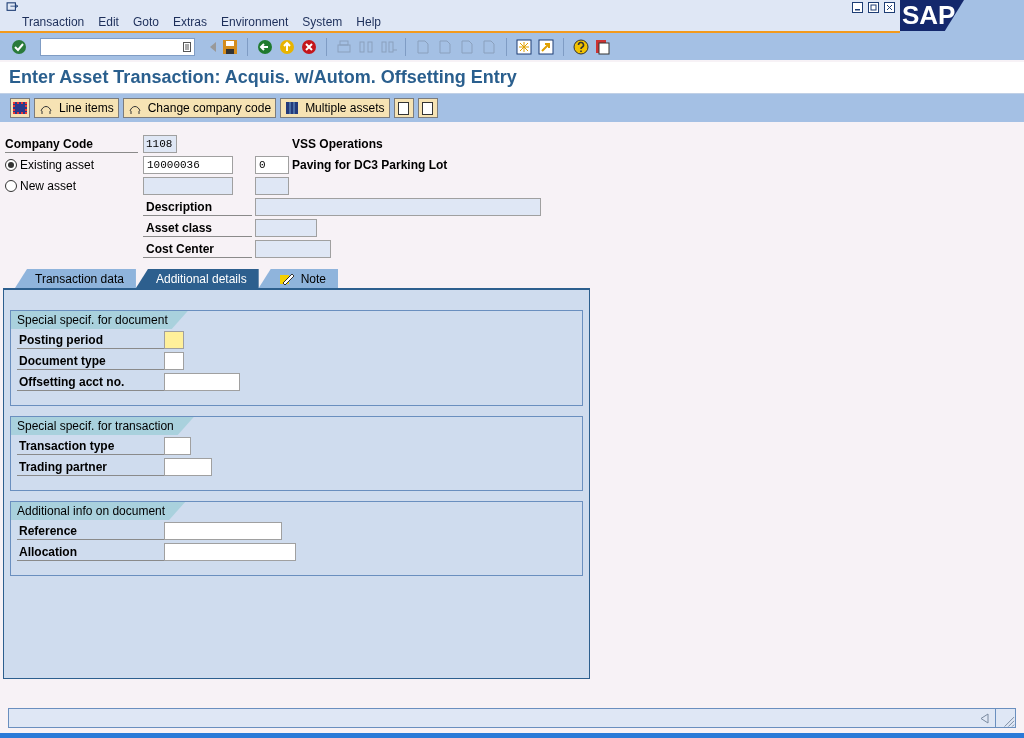 The width and height of the screenshot is (1024, 738). I want to click on company-name: VSS Operations, so click(337, 144).